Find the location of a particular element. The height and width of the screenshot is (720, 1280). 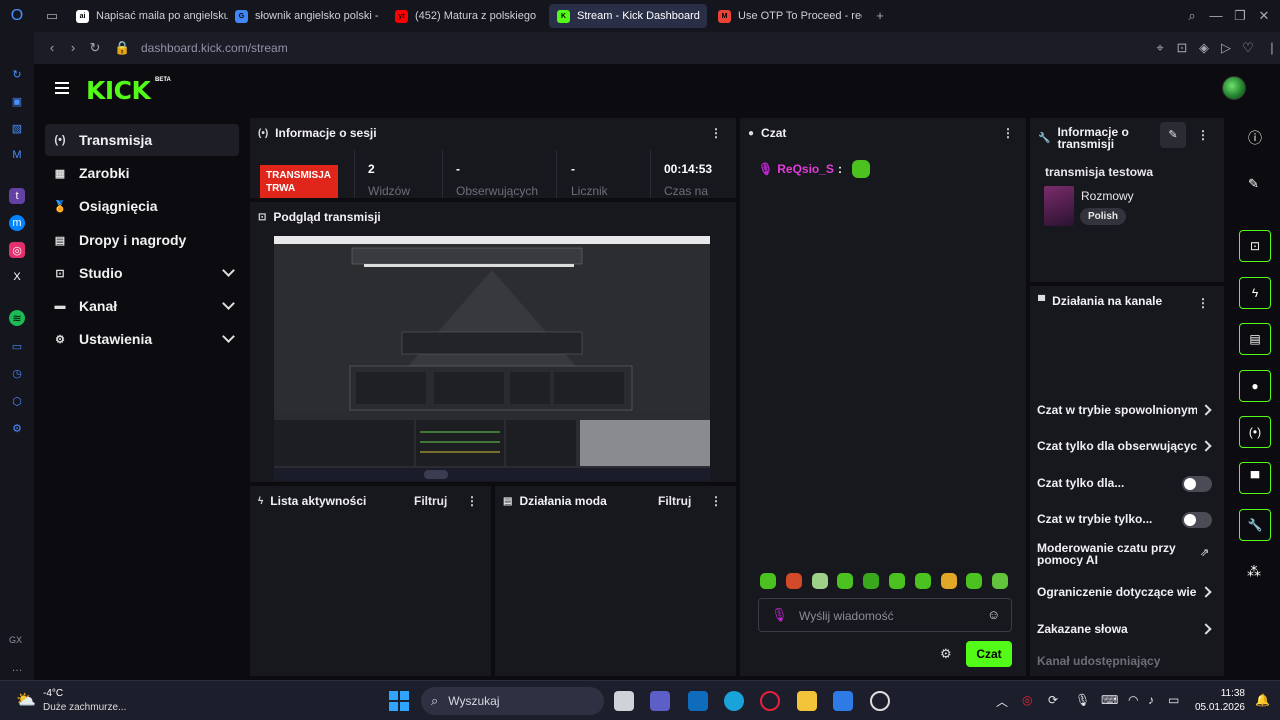

close-icon: ✕ is located at coordinates (1264, 16).